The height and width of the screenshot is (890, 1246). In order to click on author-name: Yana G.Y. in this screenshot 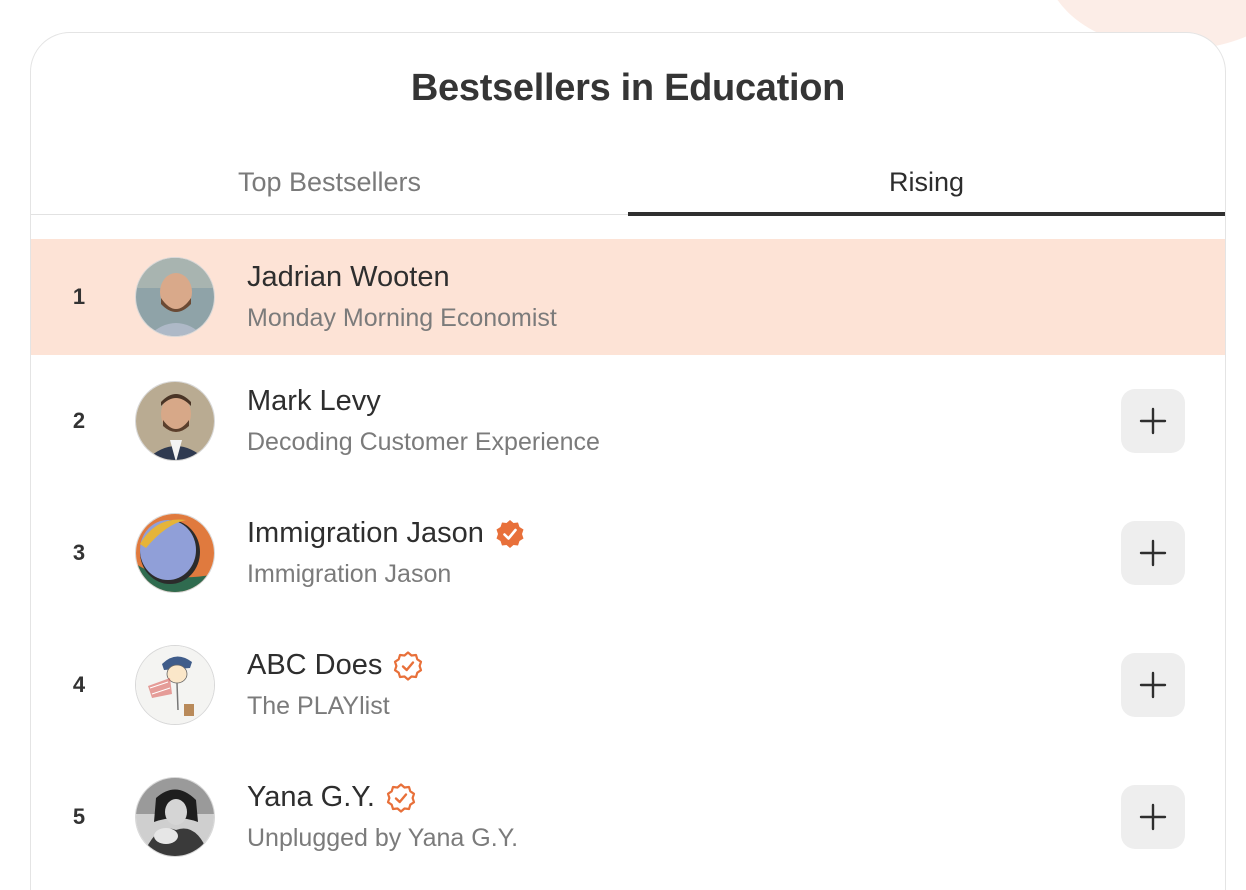, I will do `click(311, 797)`.